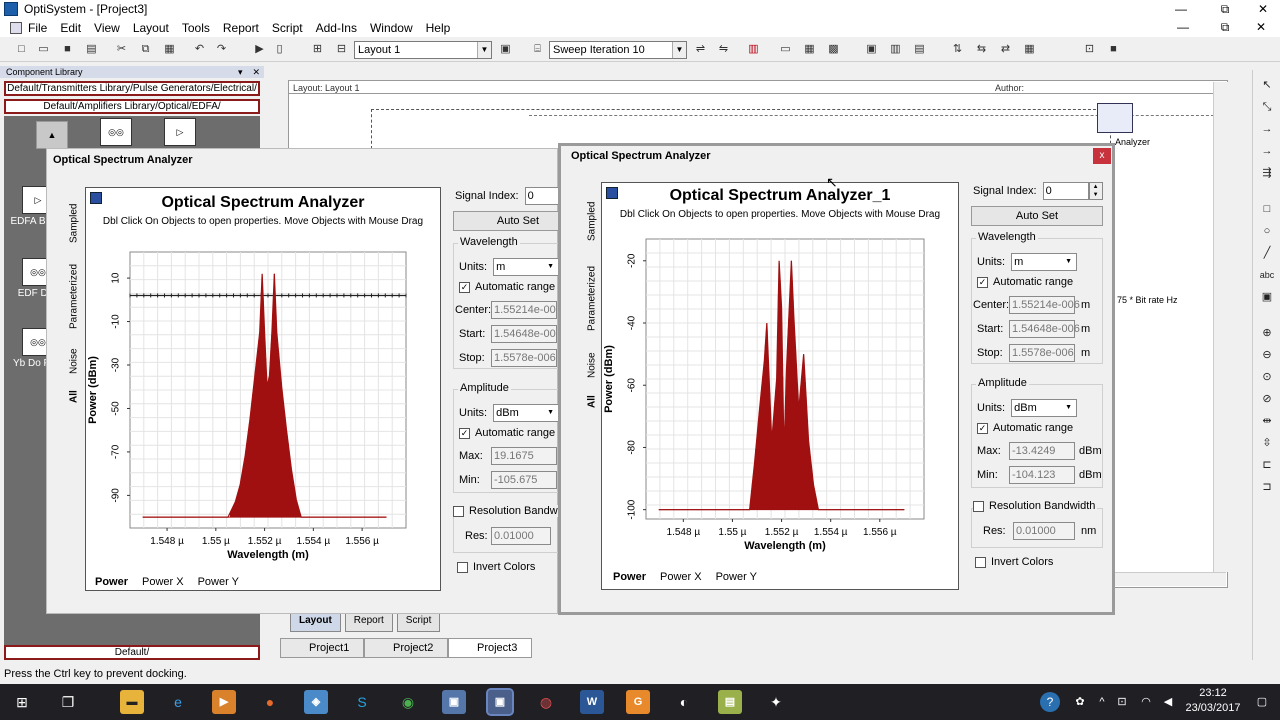 Image resolution: width=1280 pixels, height=720 pixels. I want to click on auto-set-button: Auto Set, so click(1037, 216).